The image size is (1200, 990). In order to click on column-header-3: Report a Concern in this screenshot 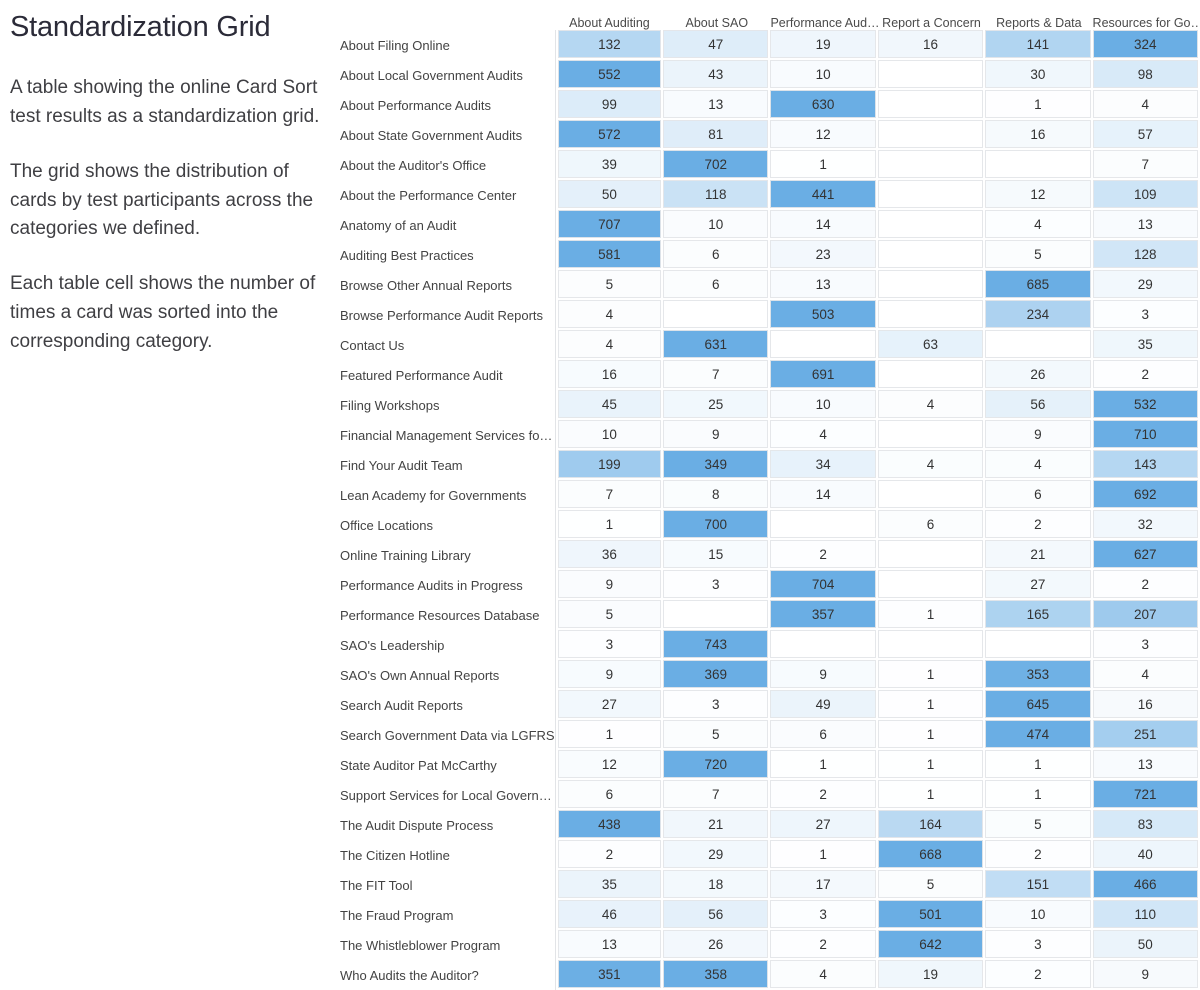, I will do `click(931, 15)`.